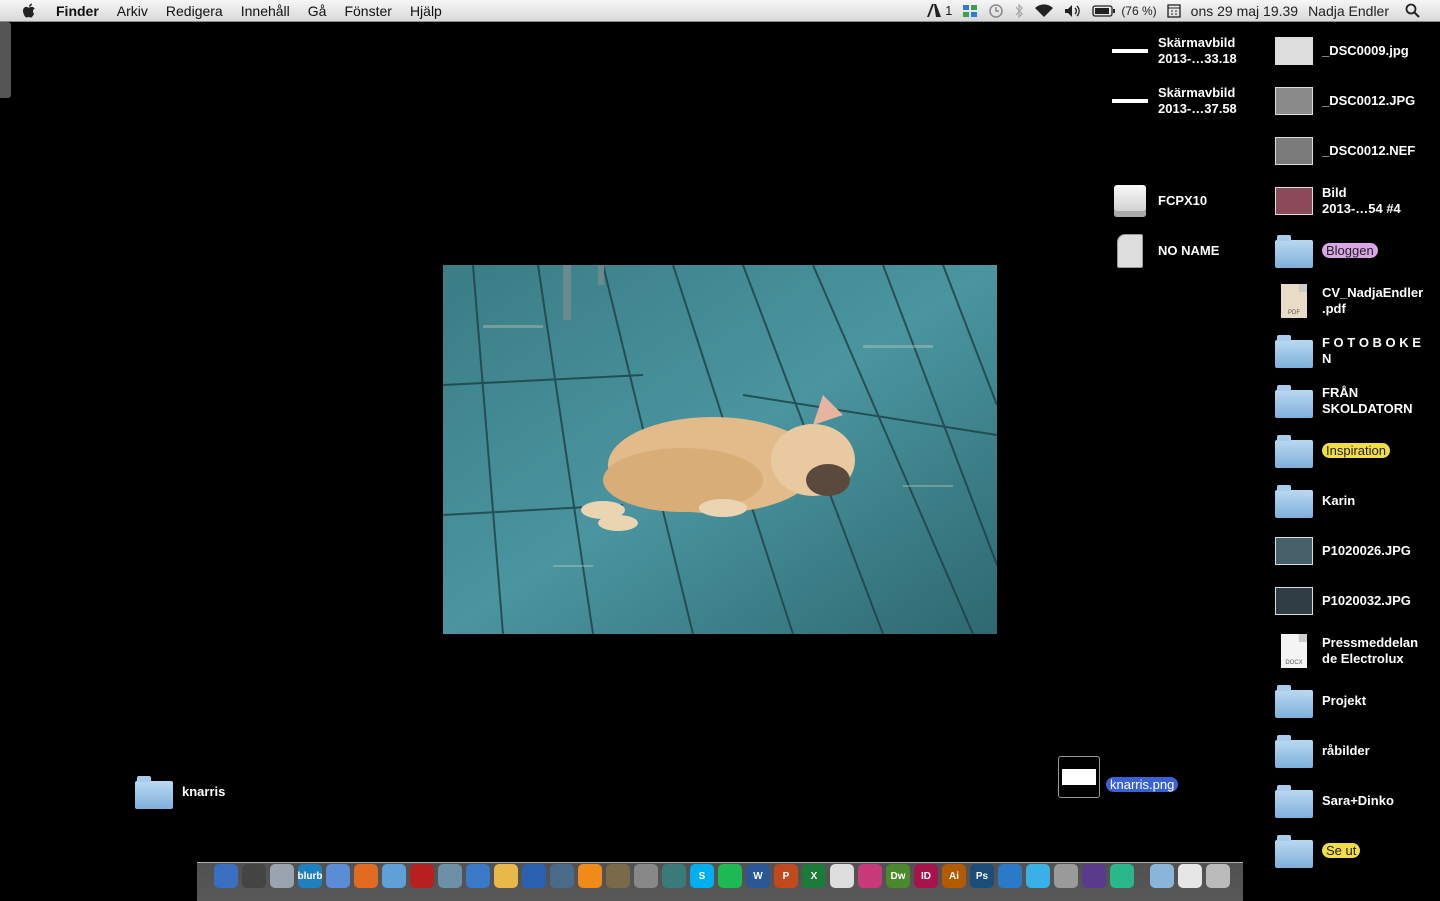 The height and width of the screenshot is (901, 1440). What do you see at coordinates (702, 876) in the screenshot?
I see `skype-icon: S` at bounding box center [702, 876].